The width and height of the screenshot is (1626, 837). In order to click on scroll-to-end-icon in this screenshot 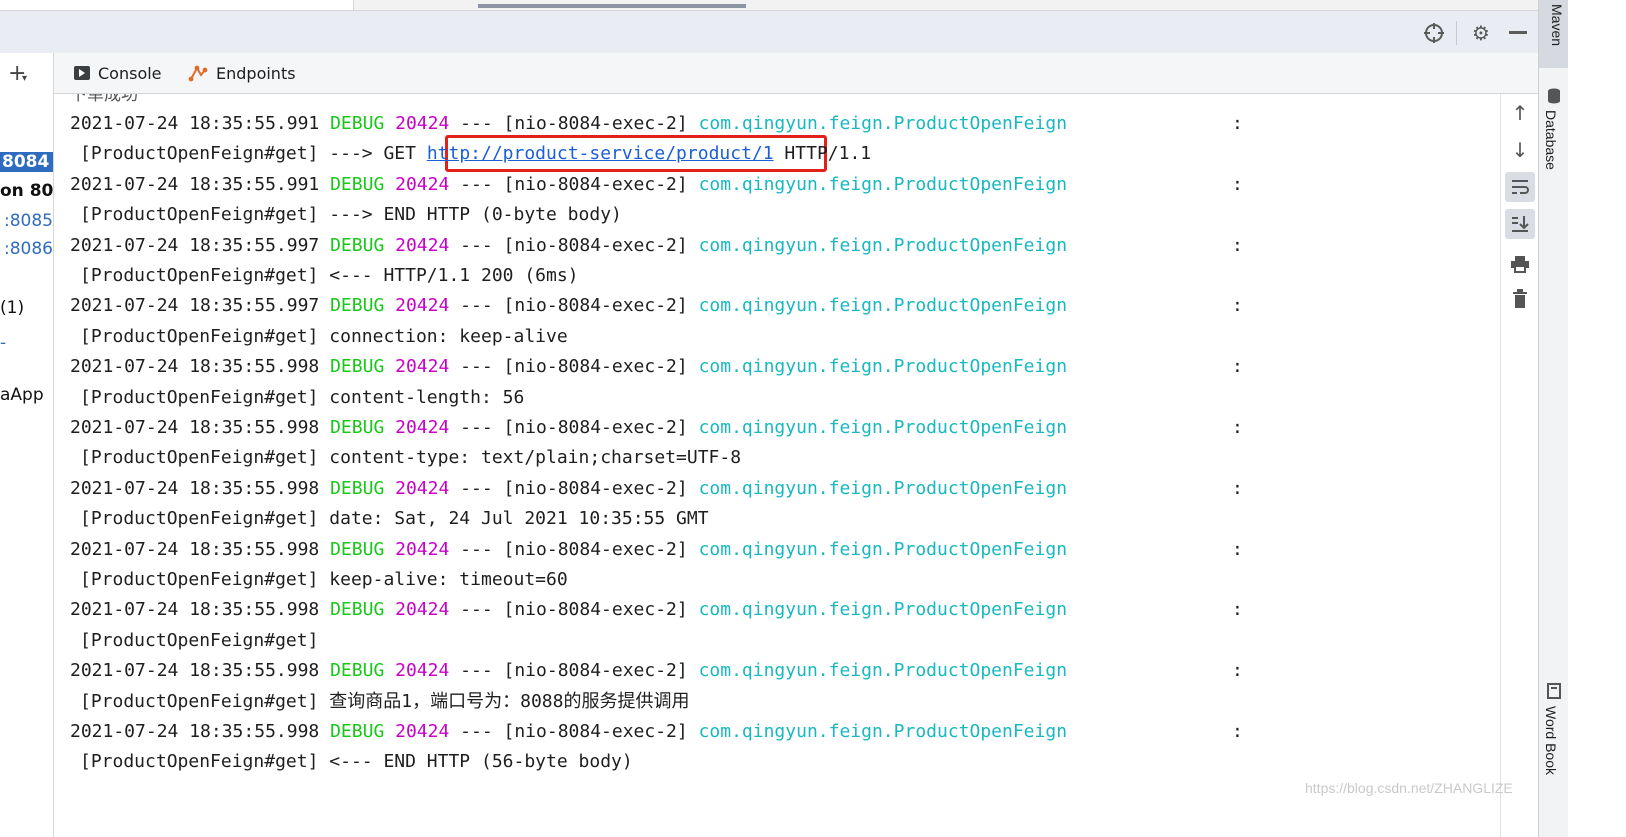, I will do `click(1520, 224)`.